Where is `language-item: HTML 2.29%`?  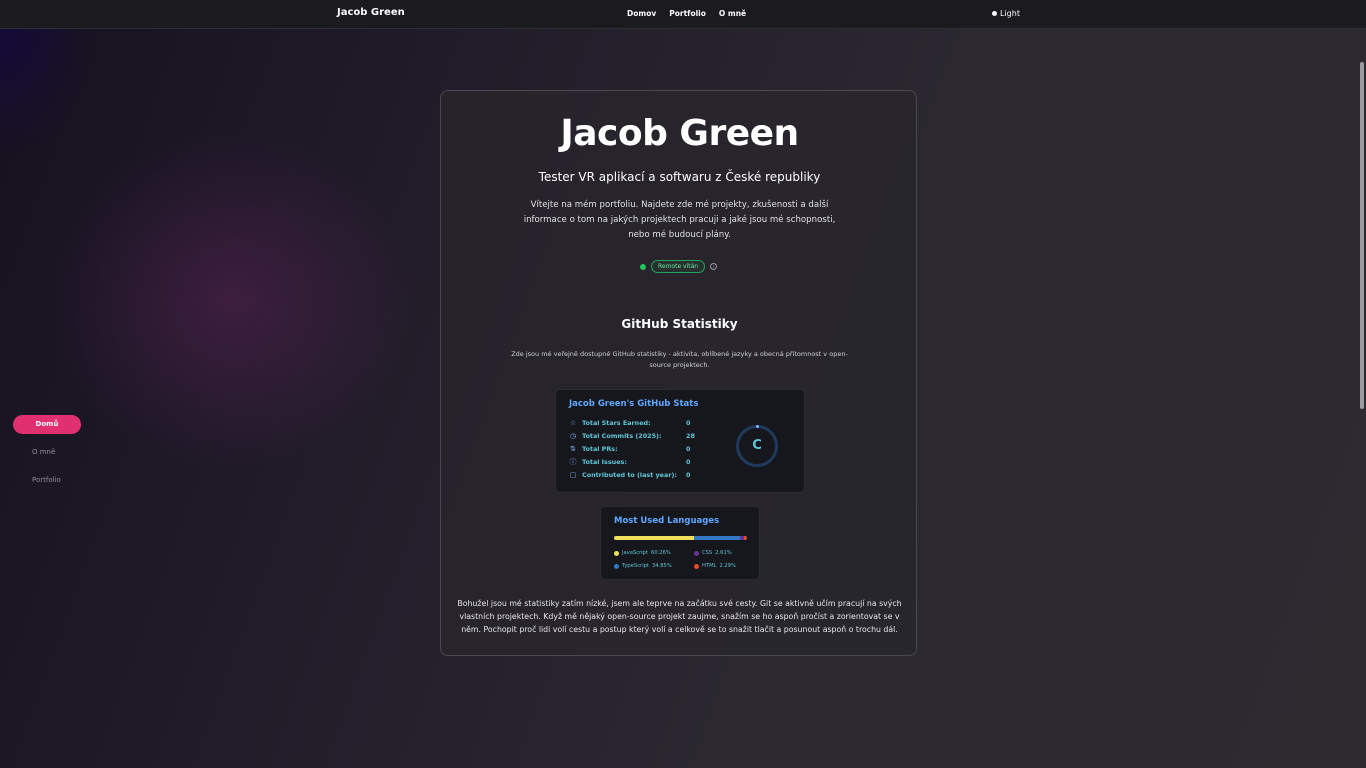
language-item: HTML 2.29% is located at coordinates (715, 566).